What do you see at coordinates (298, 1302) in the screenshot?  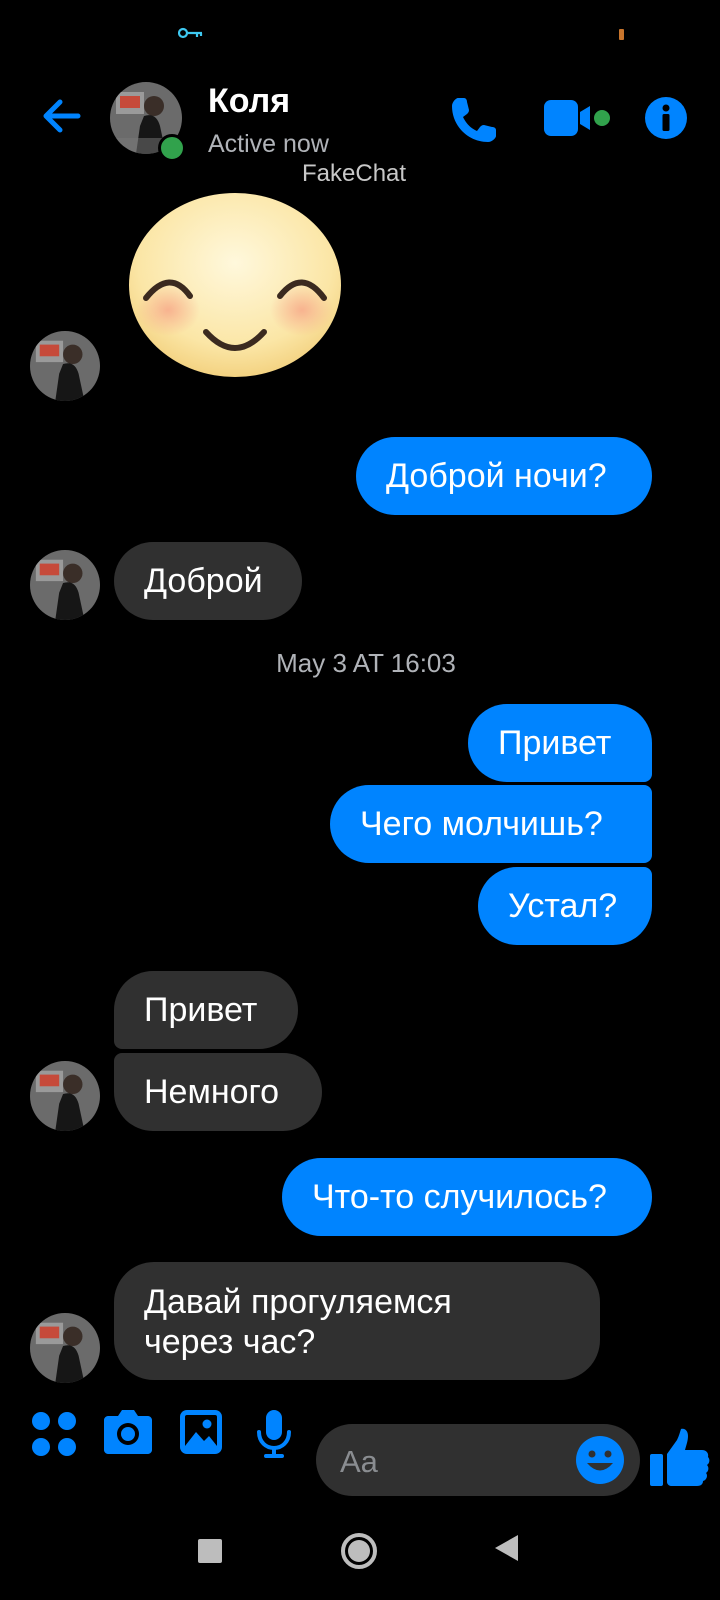 I see `message-line: Давай прогуляемся` at bounding box center [298, 1302].